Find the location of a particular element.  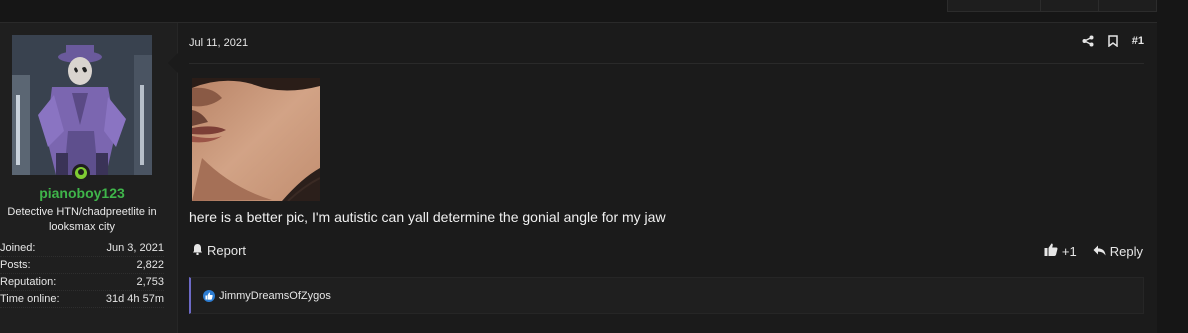

reply-label: Reply is located at coordinates (1126, 251).